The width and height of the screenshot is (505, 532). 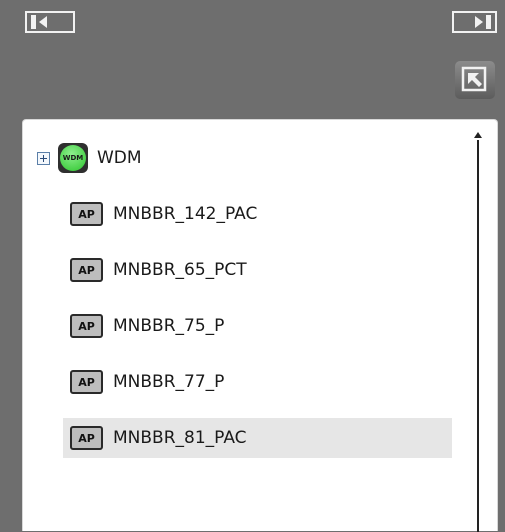 I want to click on tree-item-label: MNBBR_65_PCT, so click(x=180, y=270).